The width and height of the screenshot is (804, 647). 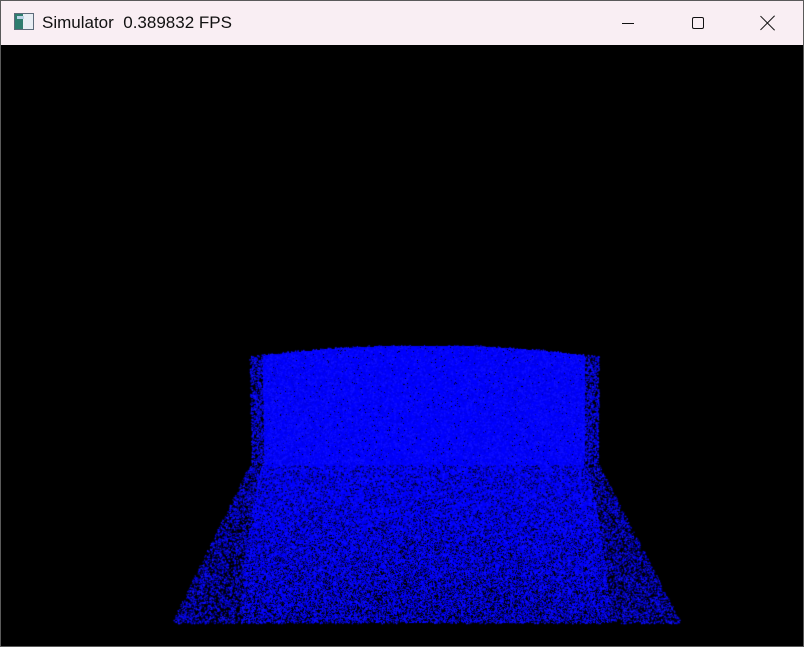 I want to click on maximize-button, so click(x=698, y=23).